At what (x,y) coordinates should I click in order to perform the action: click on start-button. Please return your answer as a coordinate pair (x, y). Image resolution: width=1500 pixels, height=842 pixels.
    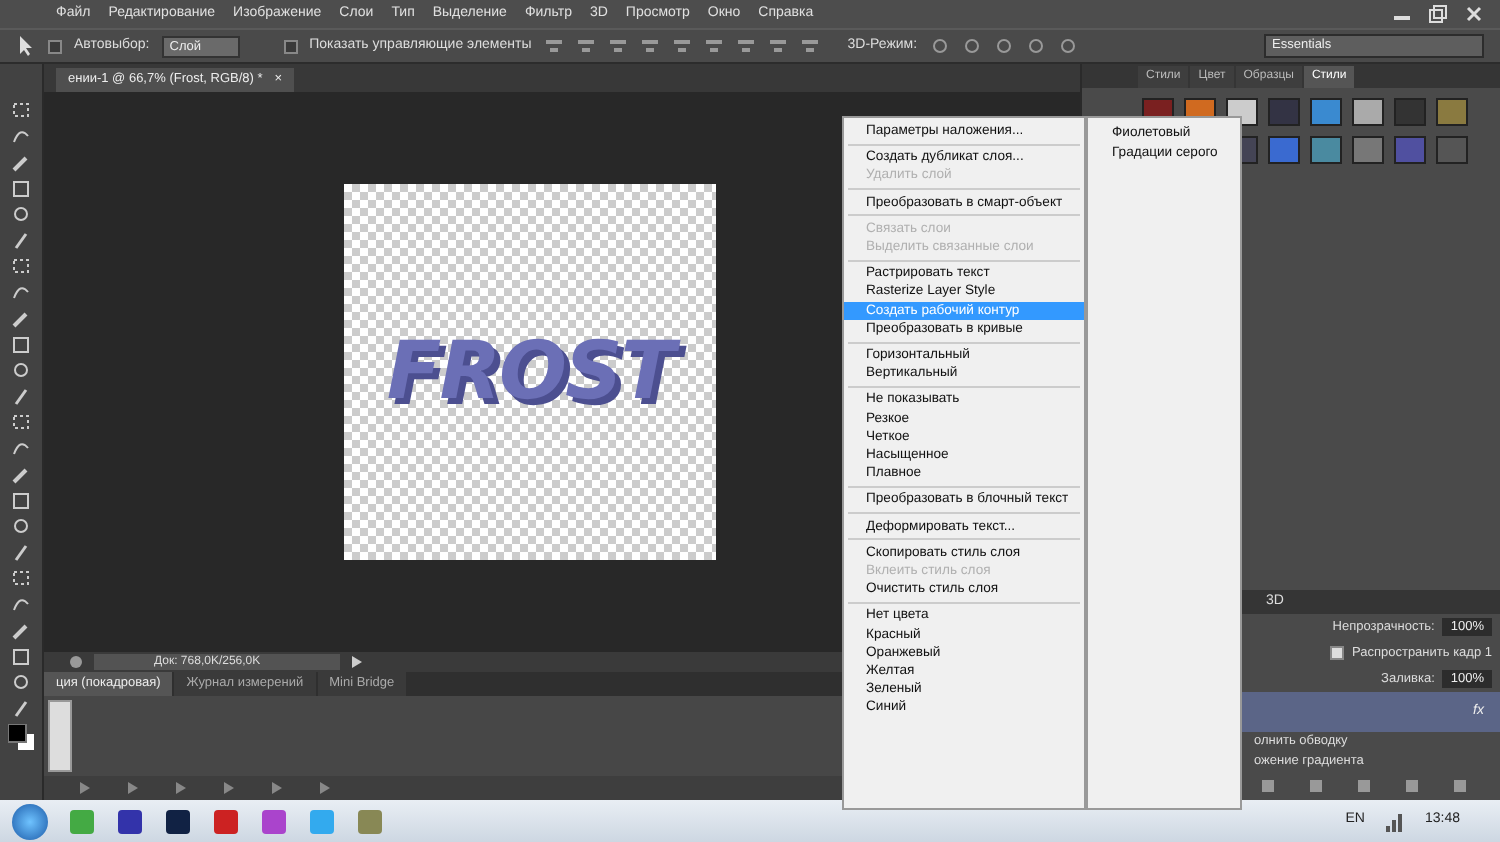
    Looking at the image, I should click on (30, 821).